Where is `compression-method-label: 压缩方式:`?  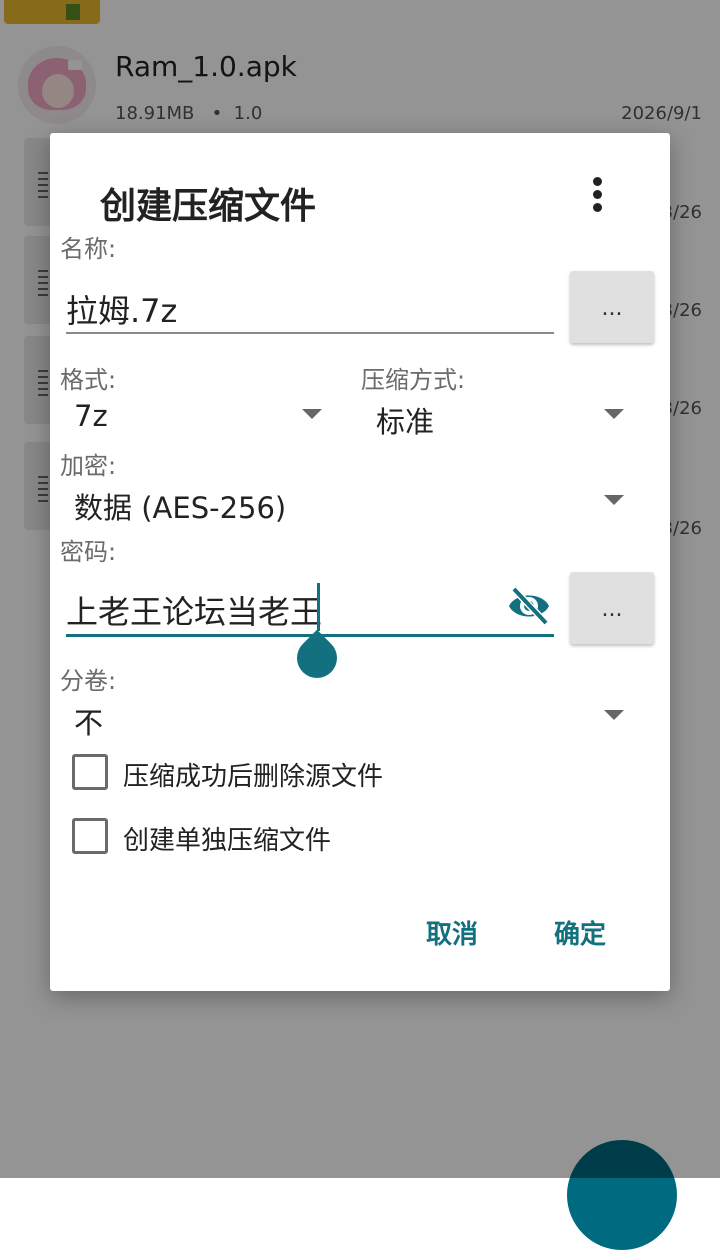 compression-method-label: 压缩方式: is located at coordinates (413, 380).